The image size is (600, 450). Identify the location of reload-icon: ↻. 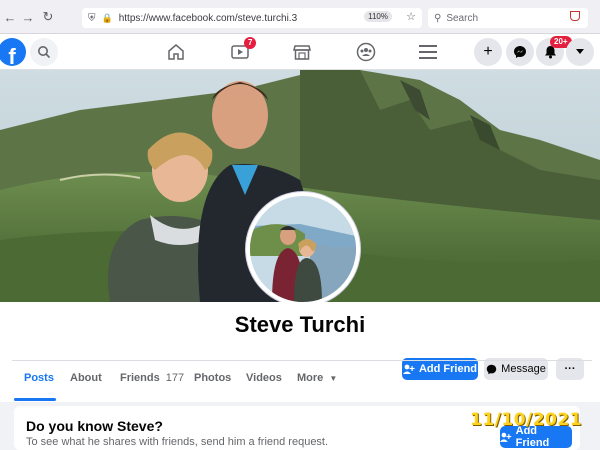
(48, 17).